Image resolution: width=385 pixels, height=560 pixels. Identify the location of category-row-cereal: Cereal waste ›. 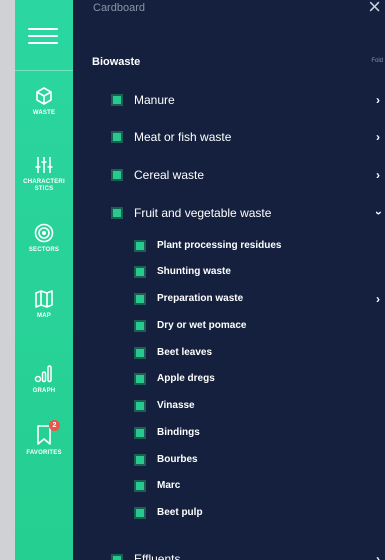
(229, 178).